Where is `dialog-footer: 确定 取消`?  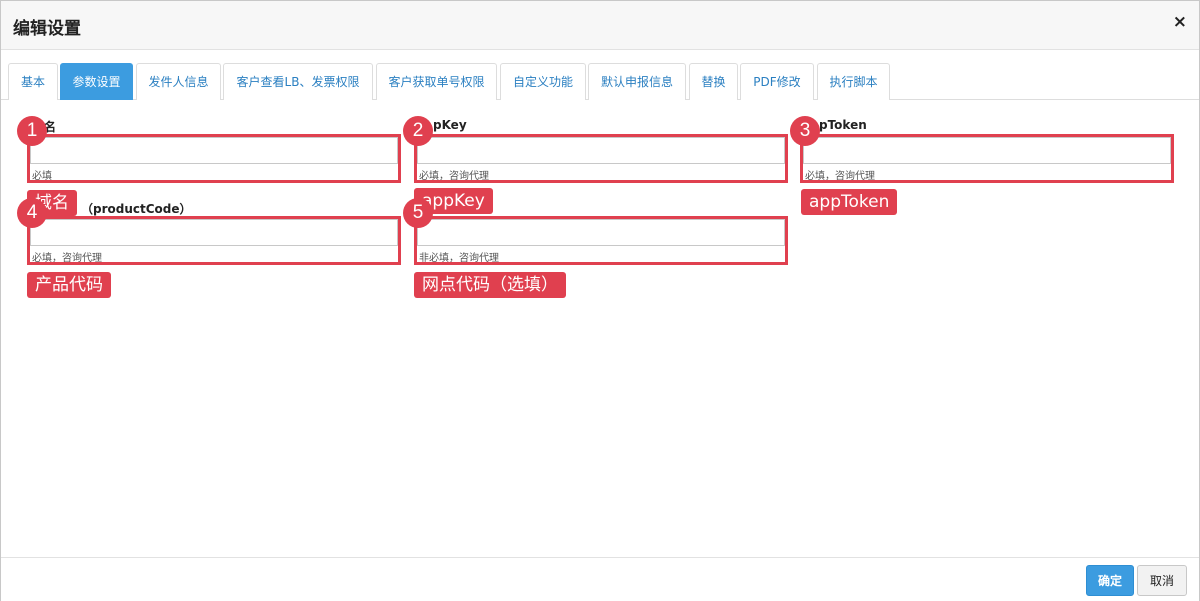 dialog-footer: 确定 取消 is located at coordinates (600, 579).